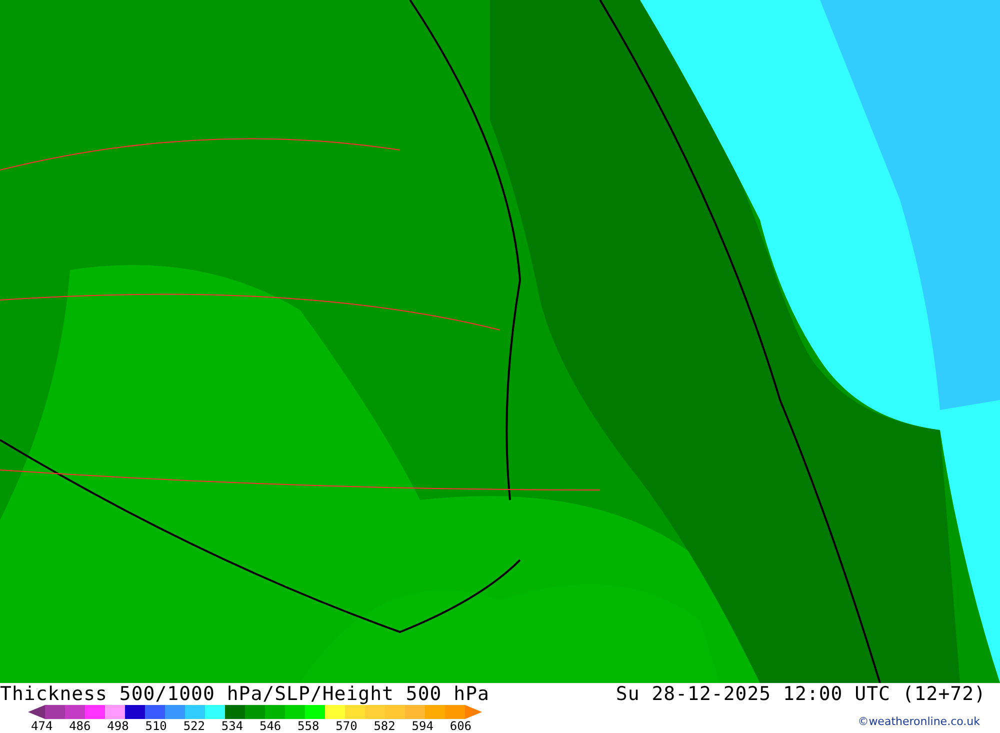  Describe the element at coordinates (919, 721) in the screenshot. I see `copyright-link: ©weatheronline.co.uk` at that location.